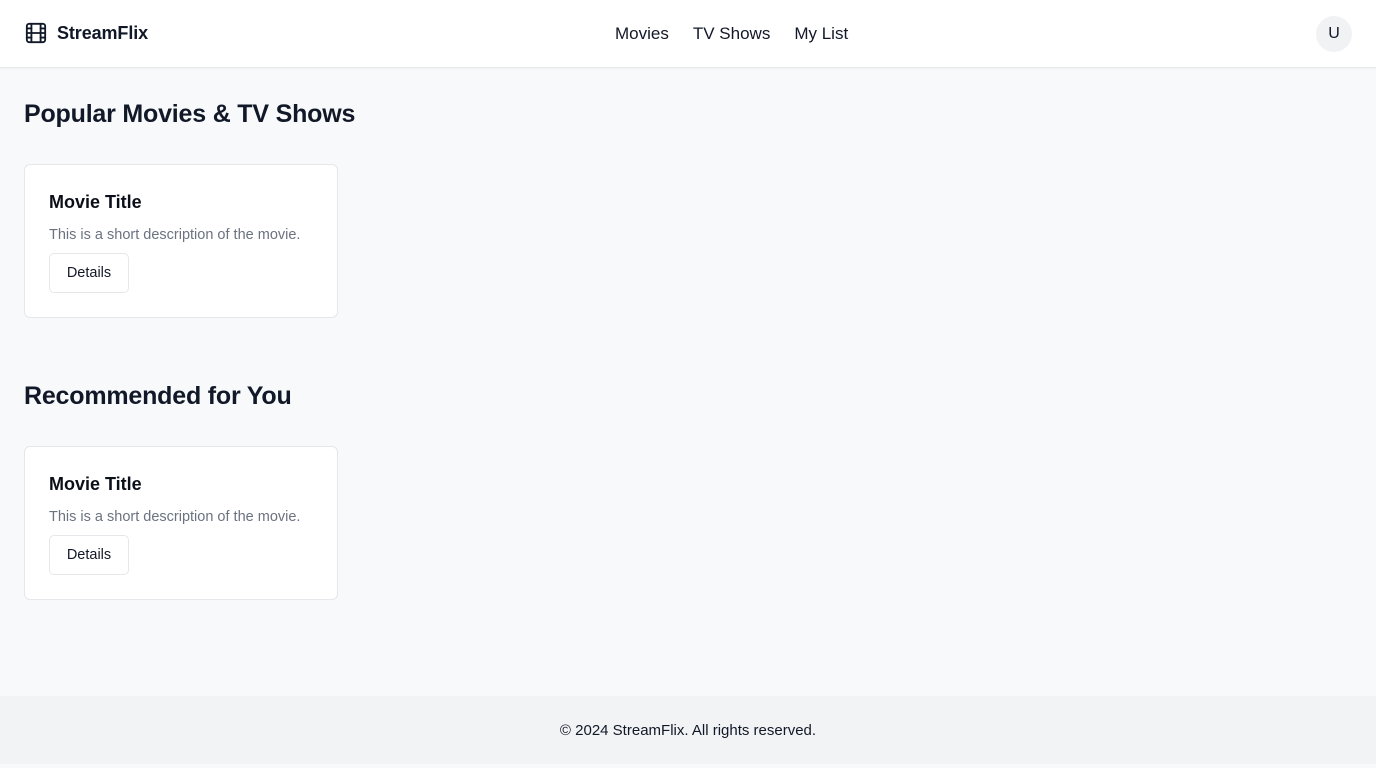  I want to click on nav-my-list-link: My List, so click(821, 34).